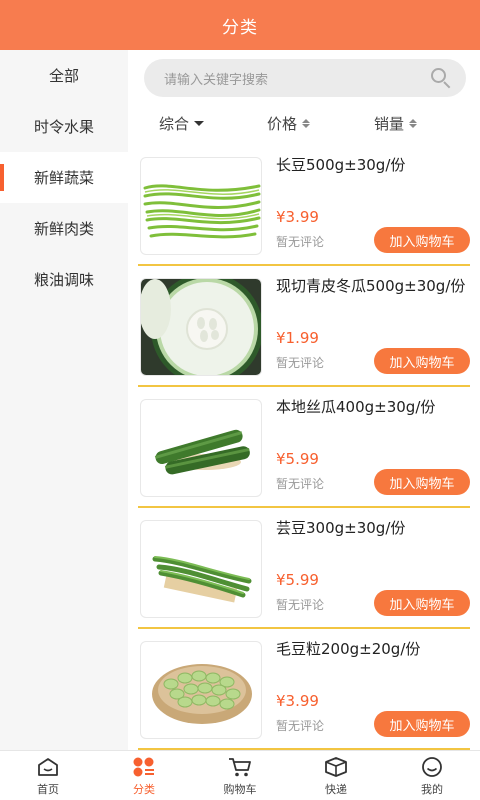  I want to click on product-name: 长豆500g±30g/份, so click(341, 165).